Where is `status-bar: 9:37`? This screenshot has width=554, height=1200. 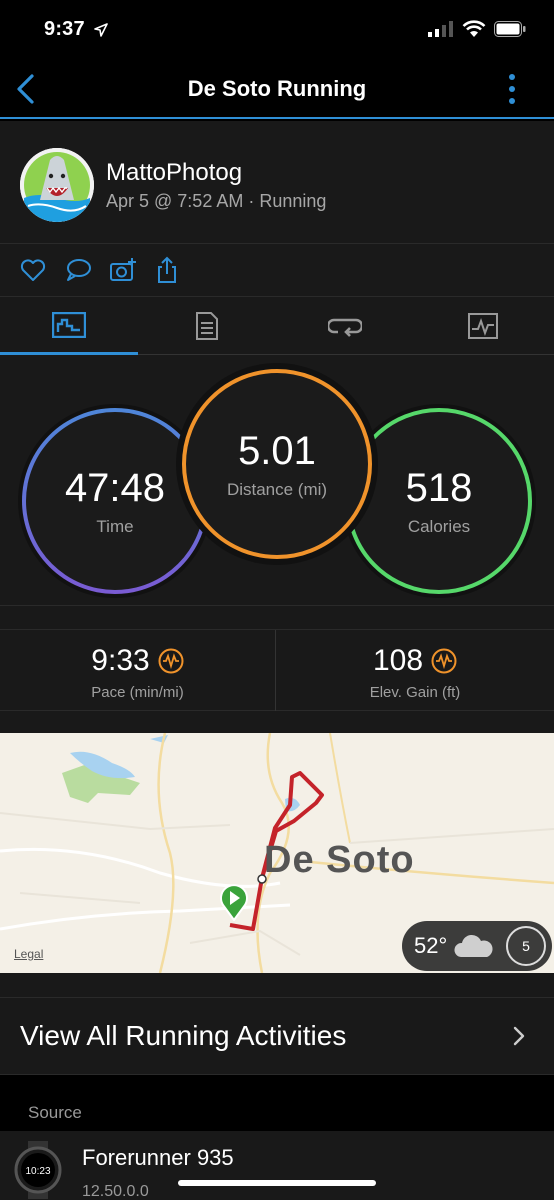 status-bar: 9:37 is located at coordinates (277, 30).